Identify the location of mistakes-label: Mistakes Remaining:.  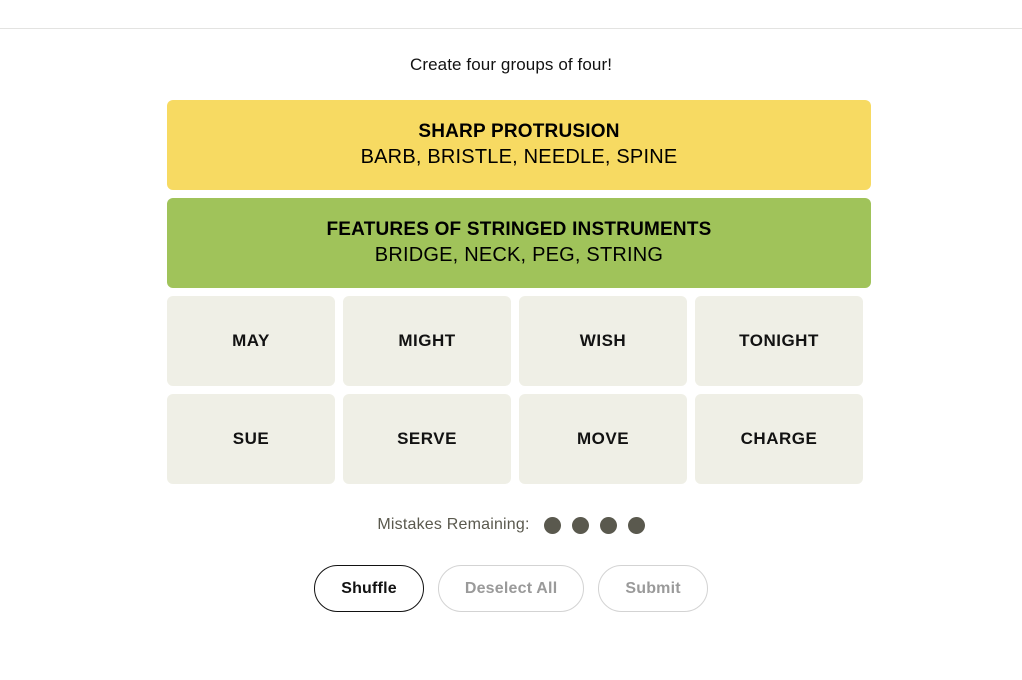
(453, 524).